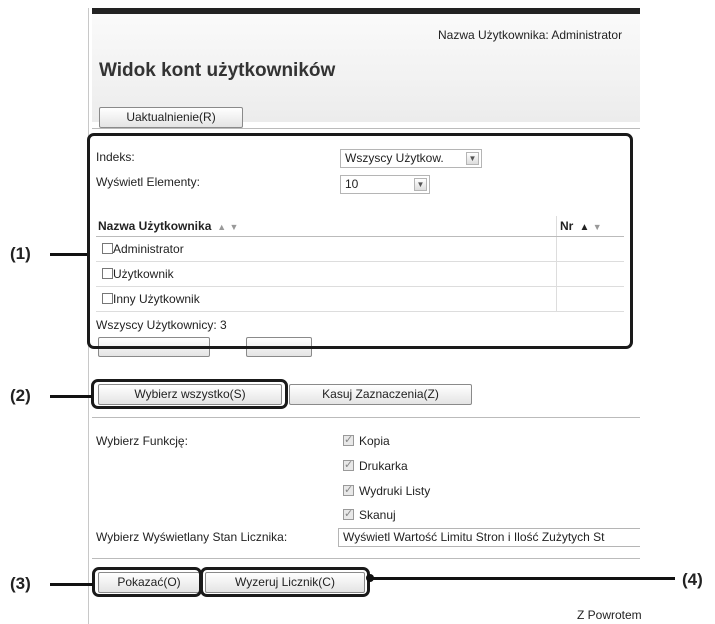 The height and width of the screenshot is (624, 715). I want to click on function-label: Wybierz Funkcję:, so click(142, 441).